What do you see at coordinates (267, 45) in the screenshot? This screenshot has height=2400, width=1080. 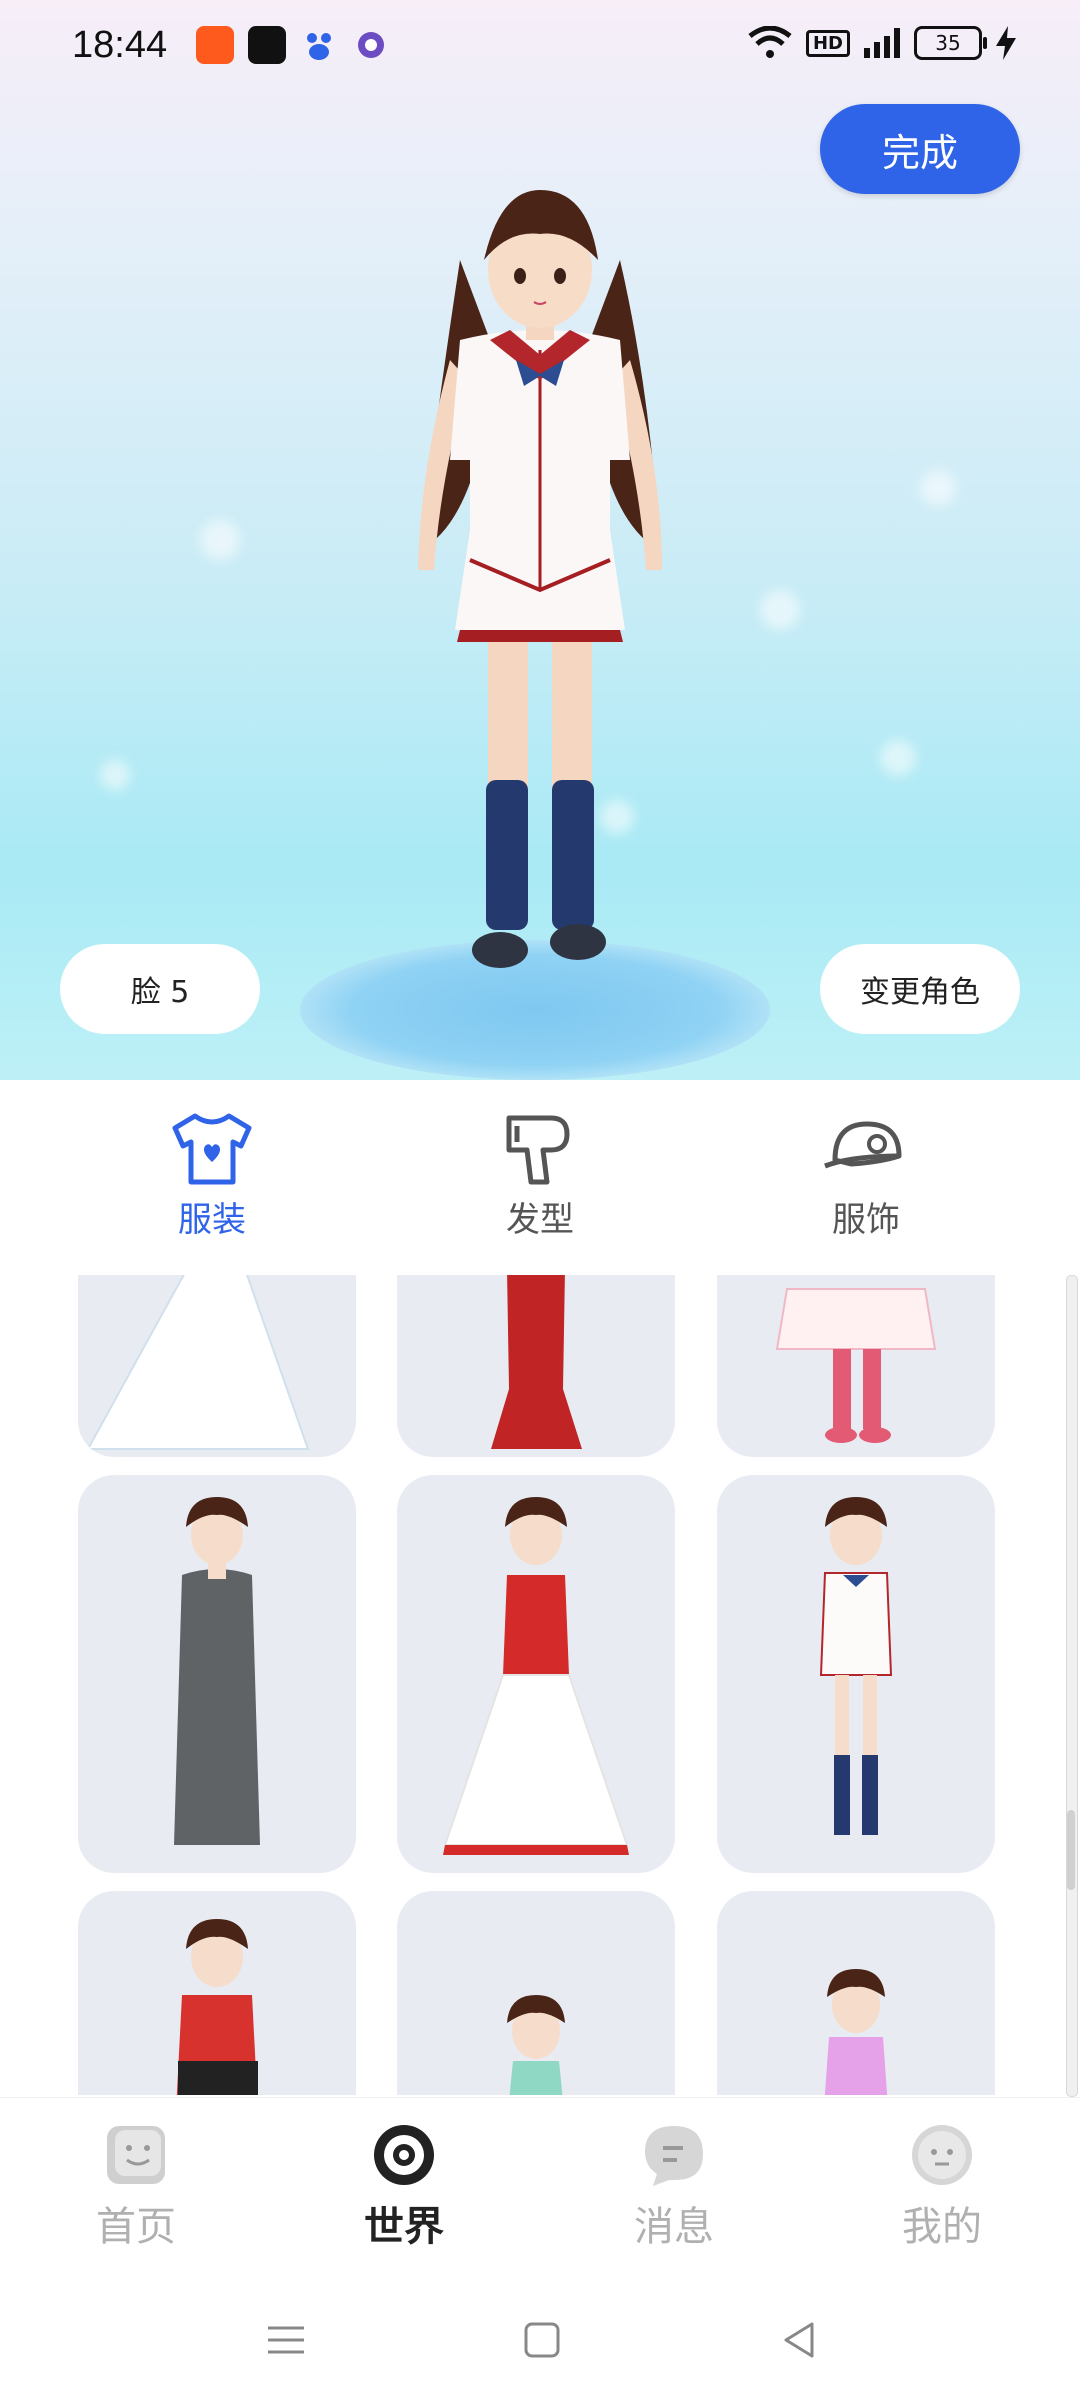 I see `tiktok-icon` at bounding box center [267, 45].